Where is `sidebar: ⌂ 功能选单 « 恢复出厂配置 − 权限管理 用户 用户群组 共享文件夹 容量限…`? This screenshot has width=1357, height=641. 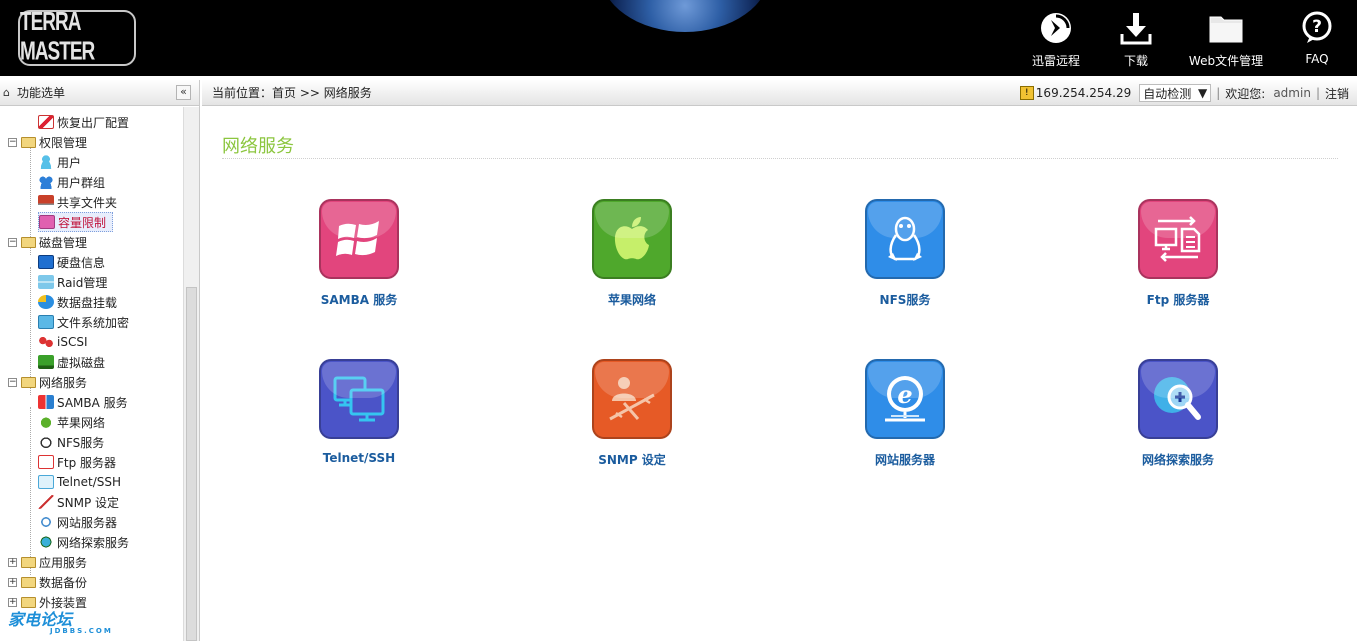
sidebar: ⌂ 功能选单 « 恢复出厂配置 − 权限管理 用户 用户群组 共享文件夹 容量限… is located at coordinates (100, 360).